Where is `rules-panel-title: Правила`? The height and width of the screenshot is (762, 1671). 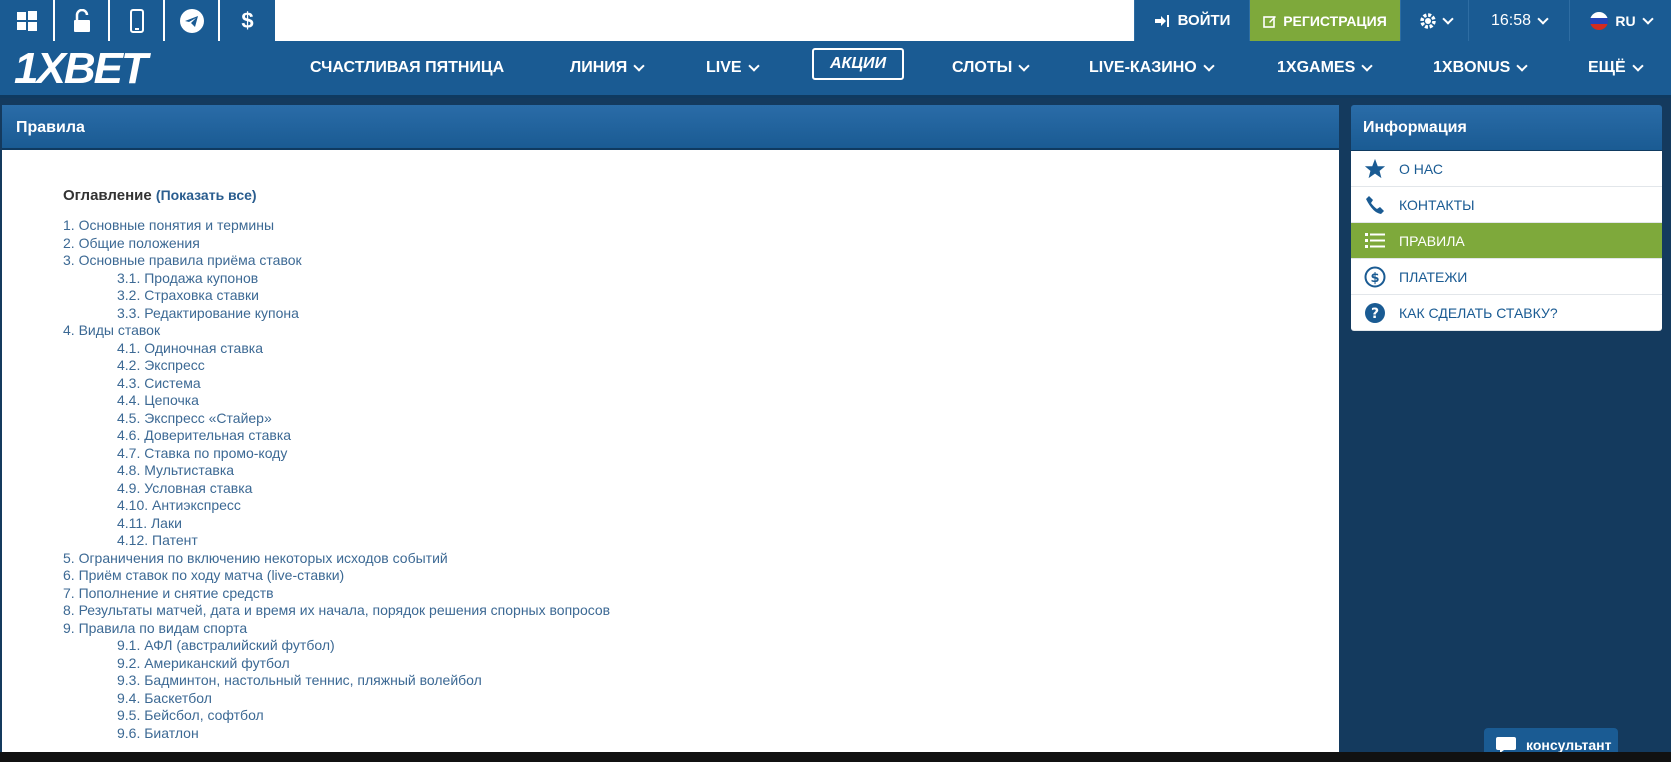 rules-panel-title: Правила is located at coordinates (670, 127).